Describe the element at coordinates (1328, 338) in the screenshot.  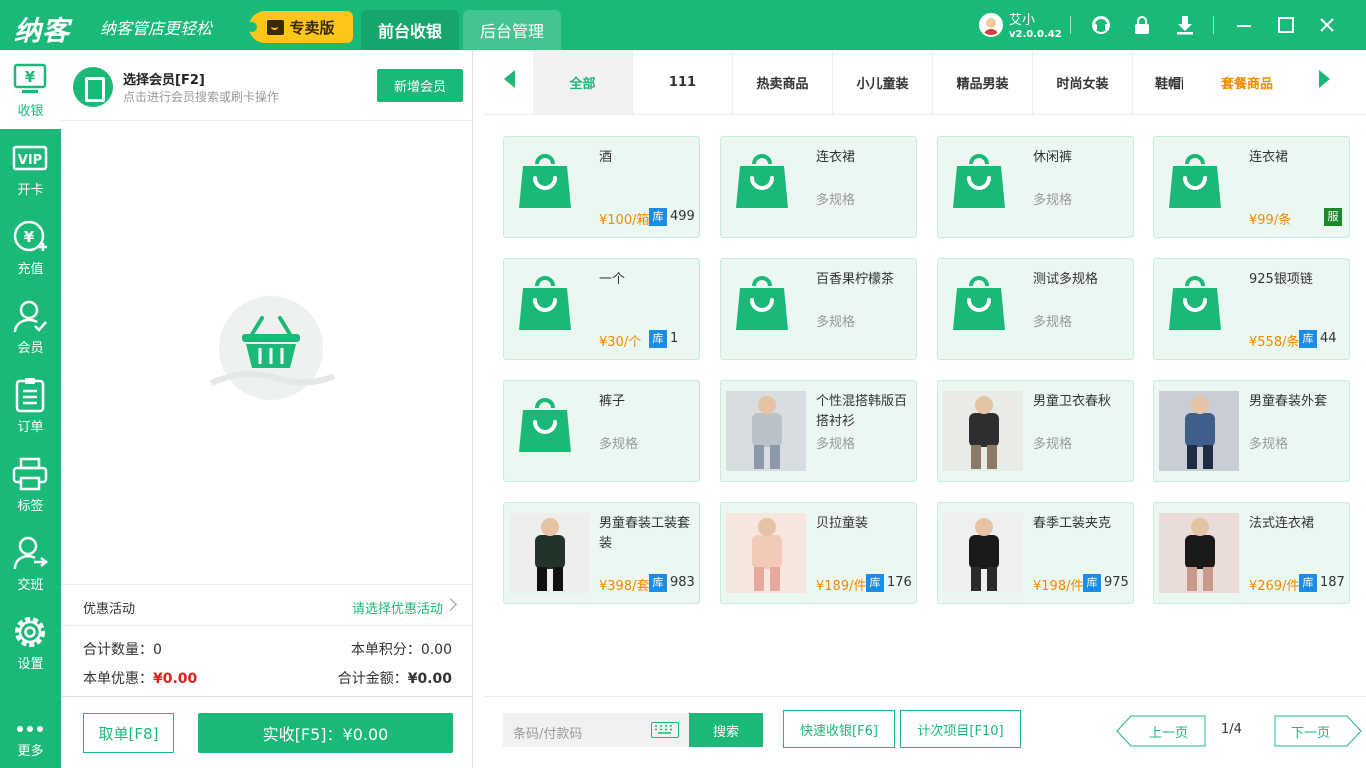
I see `stock-count: 44` at that location.